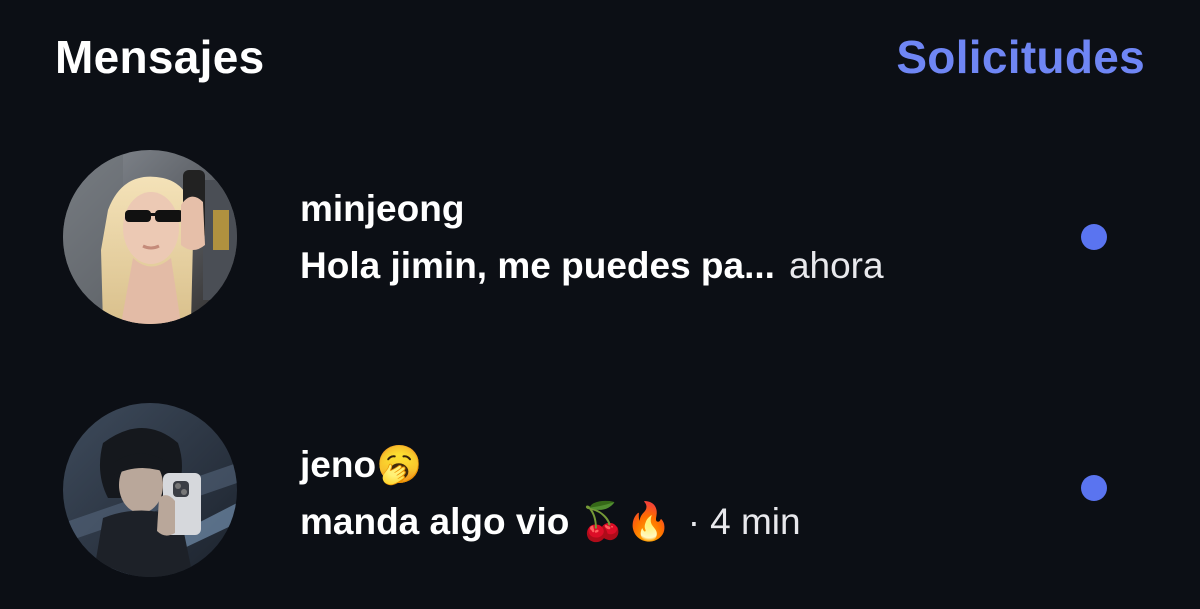 The image size is (1200, 609). What do you see at coordinates (338, 464) in the screenshot?
I see `conversation-username-text: jeno` at bounding box center [338, 464].